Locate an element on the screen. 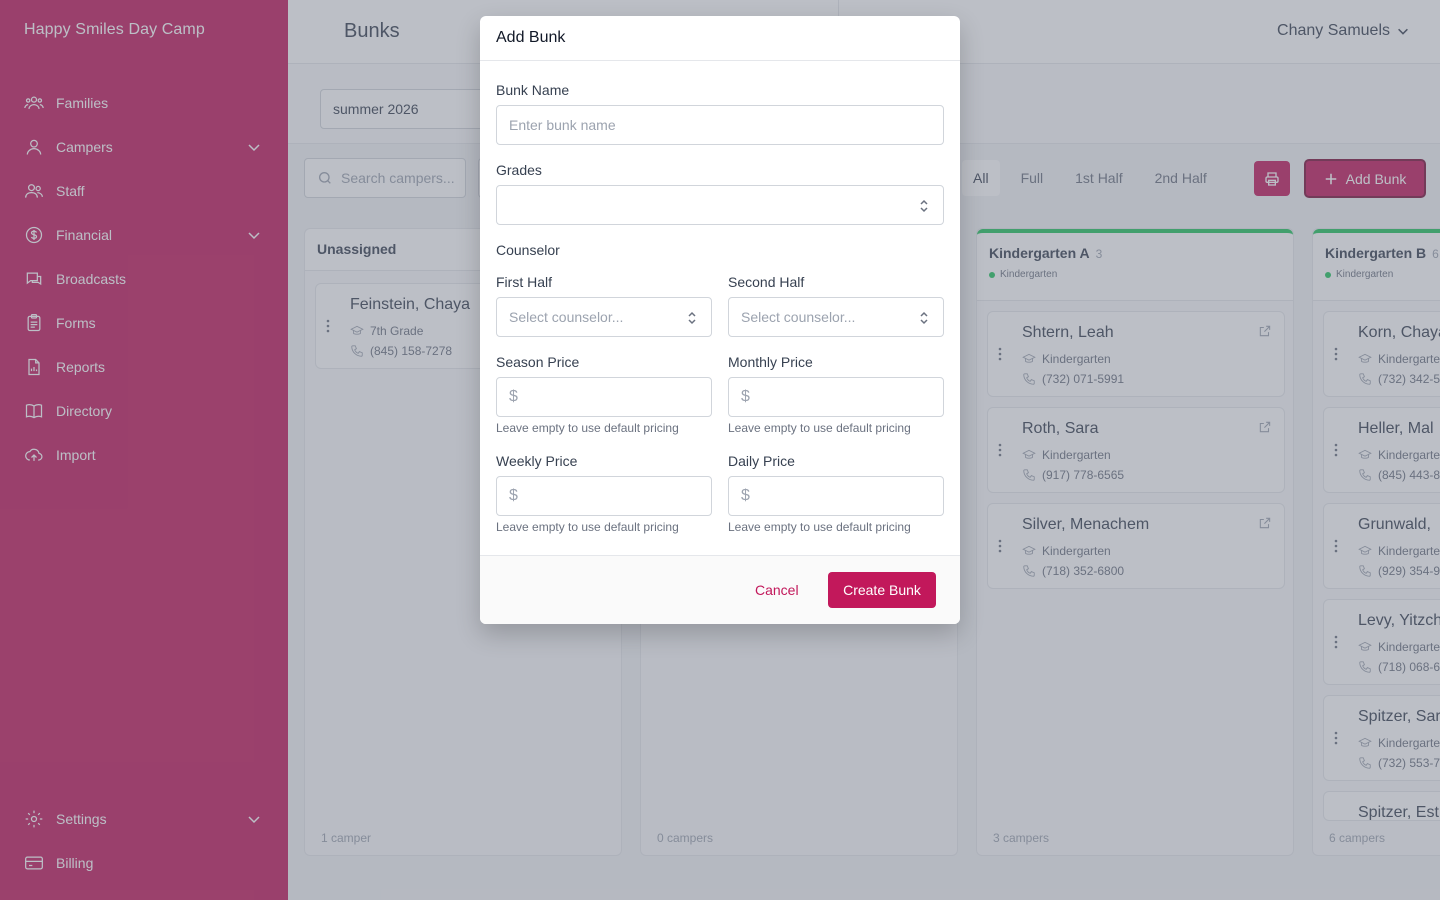 The image size is (1440, 900). daily-price-hint: Leave empty to use default pricing is located at coordinates (819, 527).